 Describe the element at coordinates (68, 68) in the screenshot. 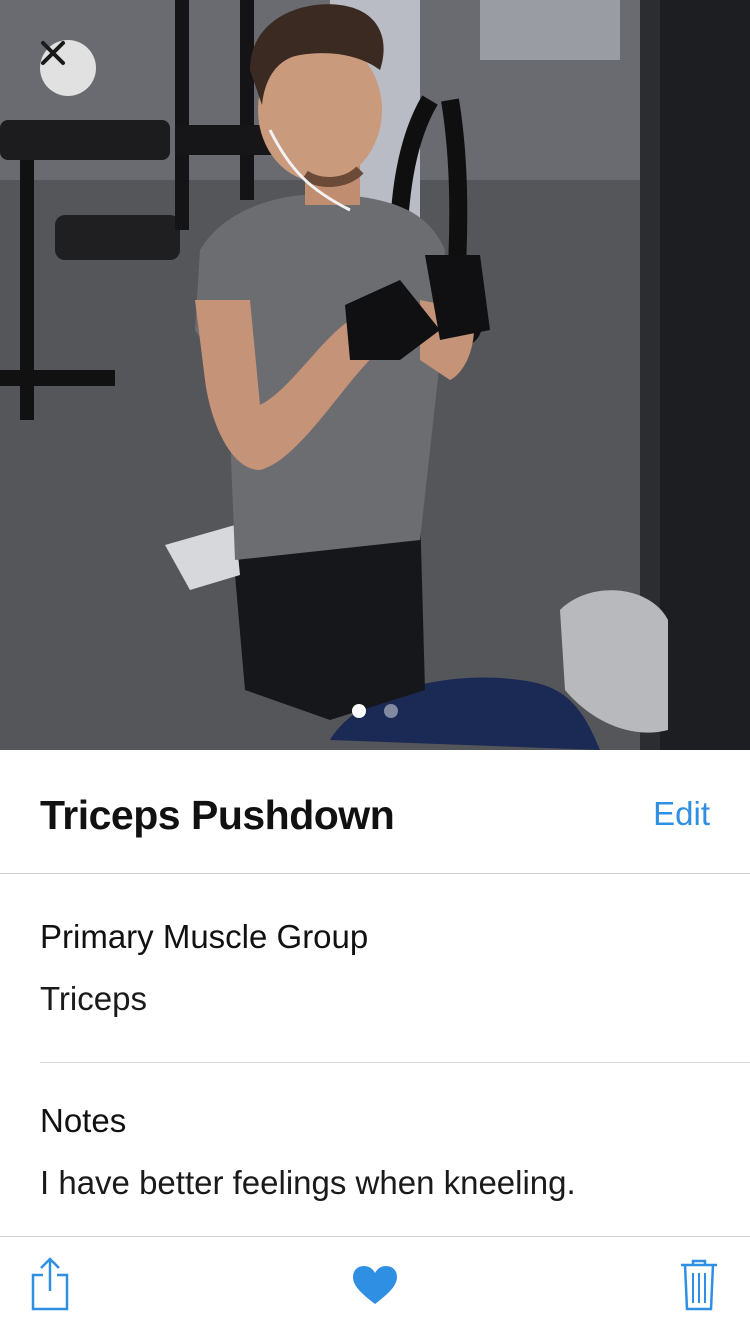

I see `close-button` at that location.